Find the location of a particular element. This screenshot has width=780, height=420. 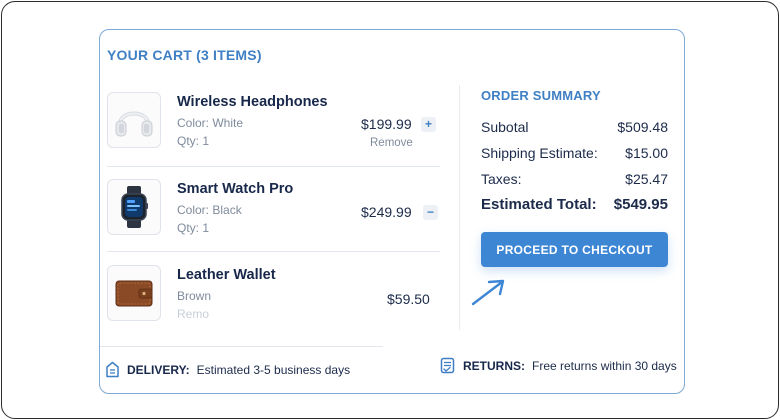

item-name: Wireless Headphones is located at coordinates (252, 102).